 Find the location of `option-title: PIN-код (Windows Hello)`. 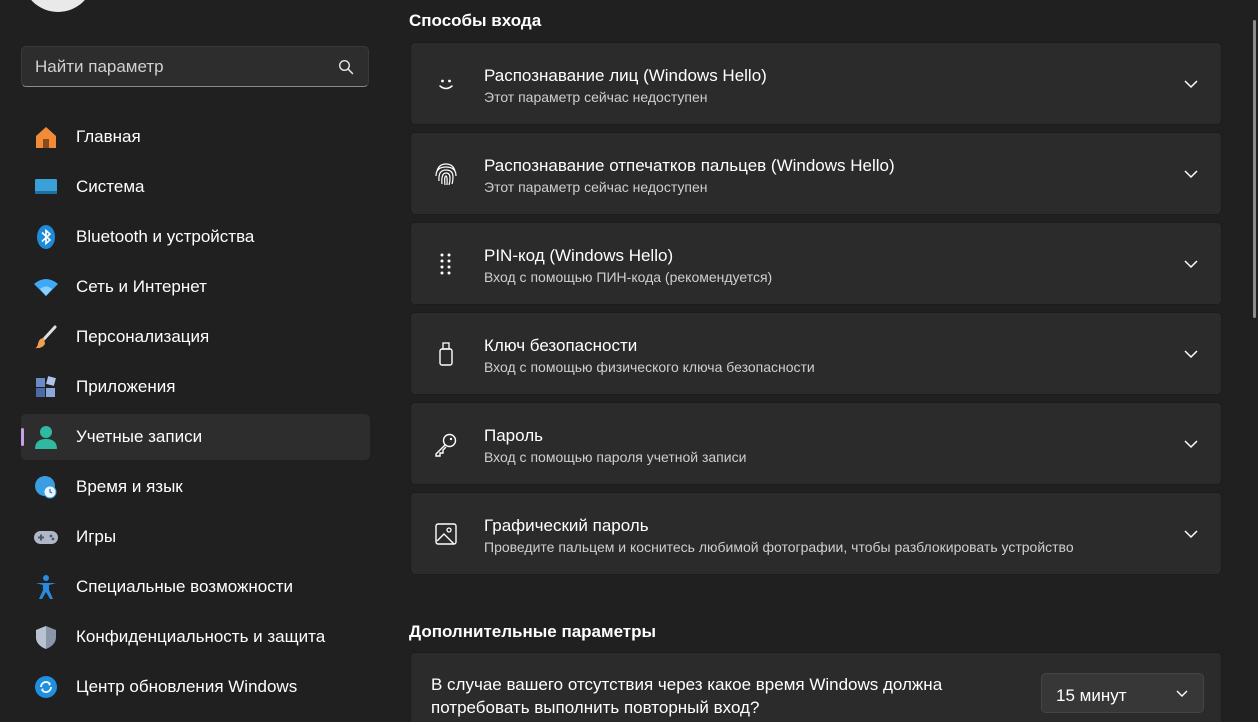

option-title: PIN-код (Windows Hello) is located at coordinates (579, 255).